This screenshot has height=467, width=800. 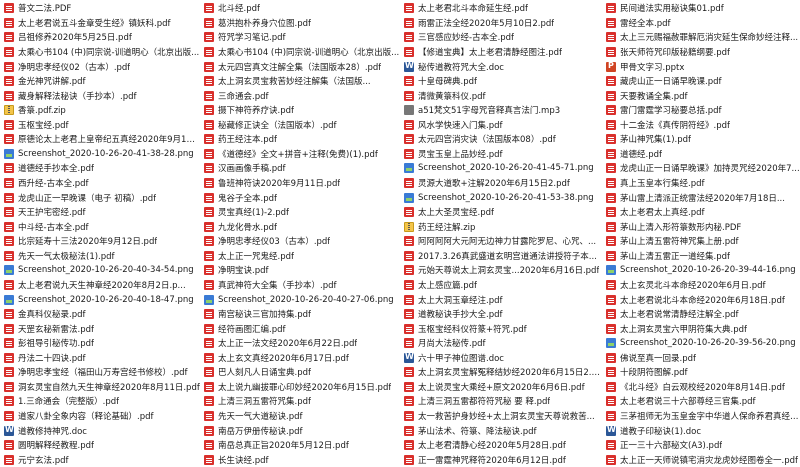 What do you see at coordinates (300, 125) in the screenshot?
I see `file-item: 秘藏修正诀全（法国版本）.pdf` at bounding box center [300, 125].